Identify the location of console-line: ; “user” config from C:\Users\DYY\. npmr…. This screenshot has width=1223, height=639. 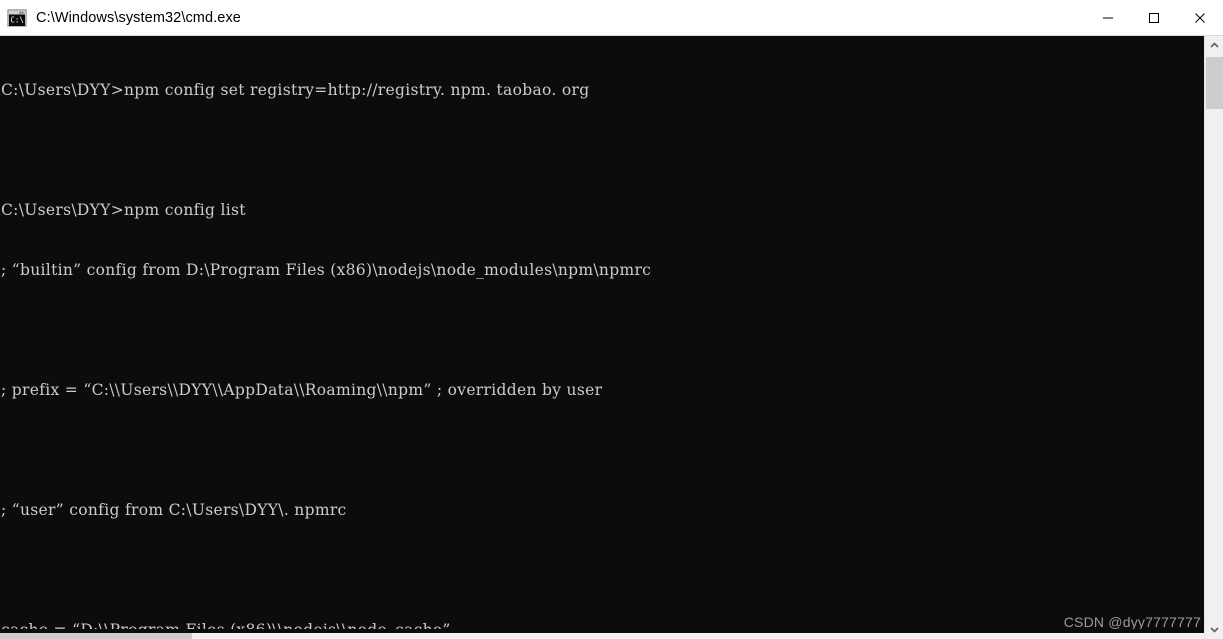
(174, 510).